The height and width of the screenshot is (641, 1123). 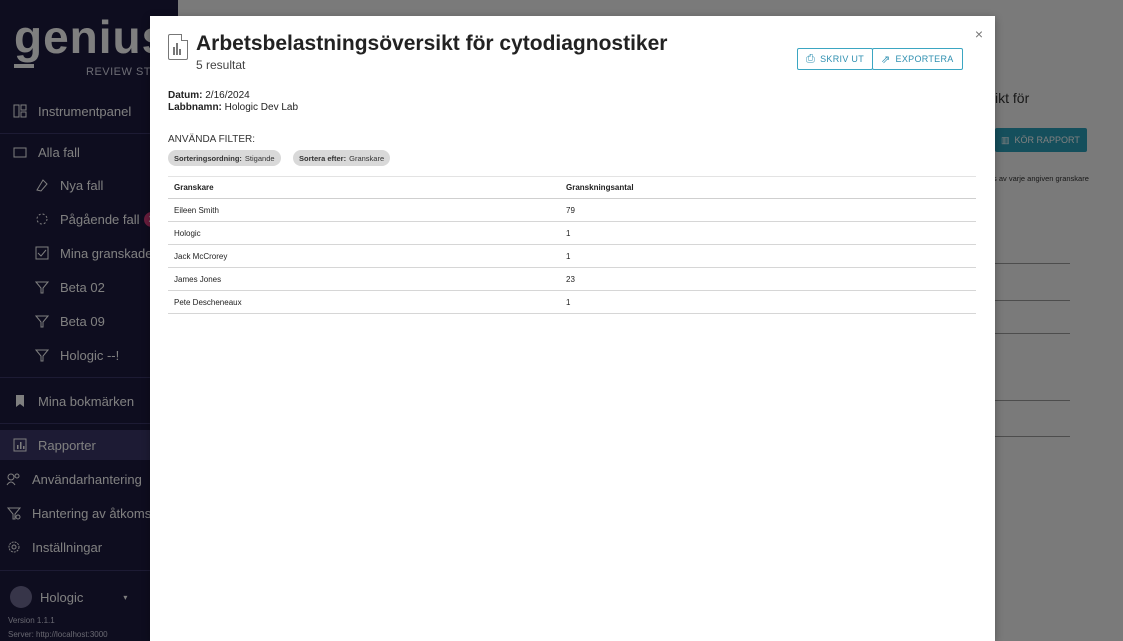 I want to click on date-value: 2/16/2024, so click(x=227, y=95).